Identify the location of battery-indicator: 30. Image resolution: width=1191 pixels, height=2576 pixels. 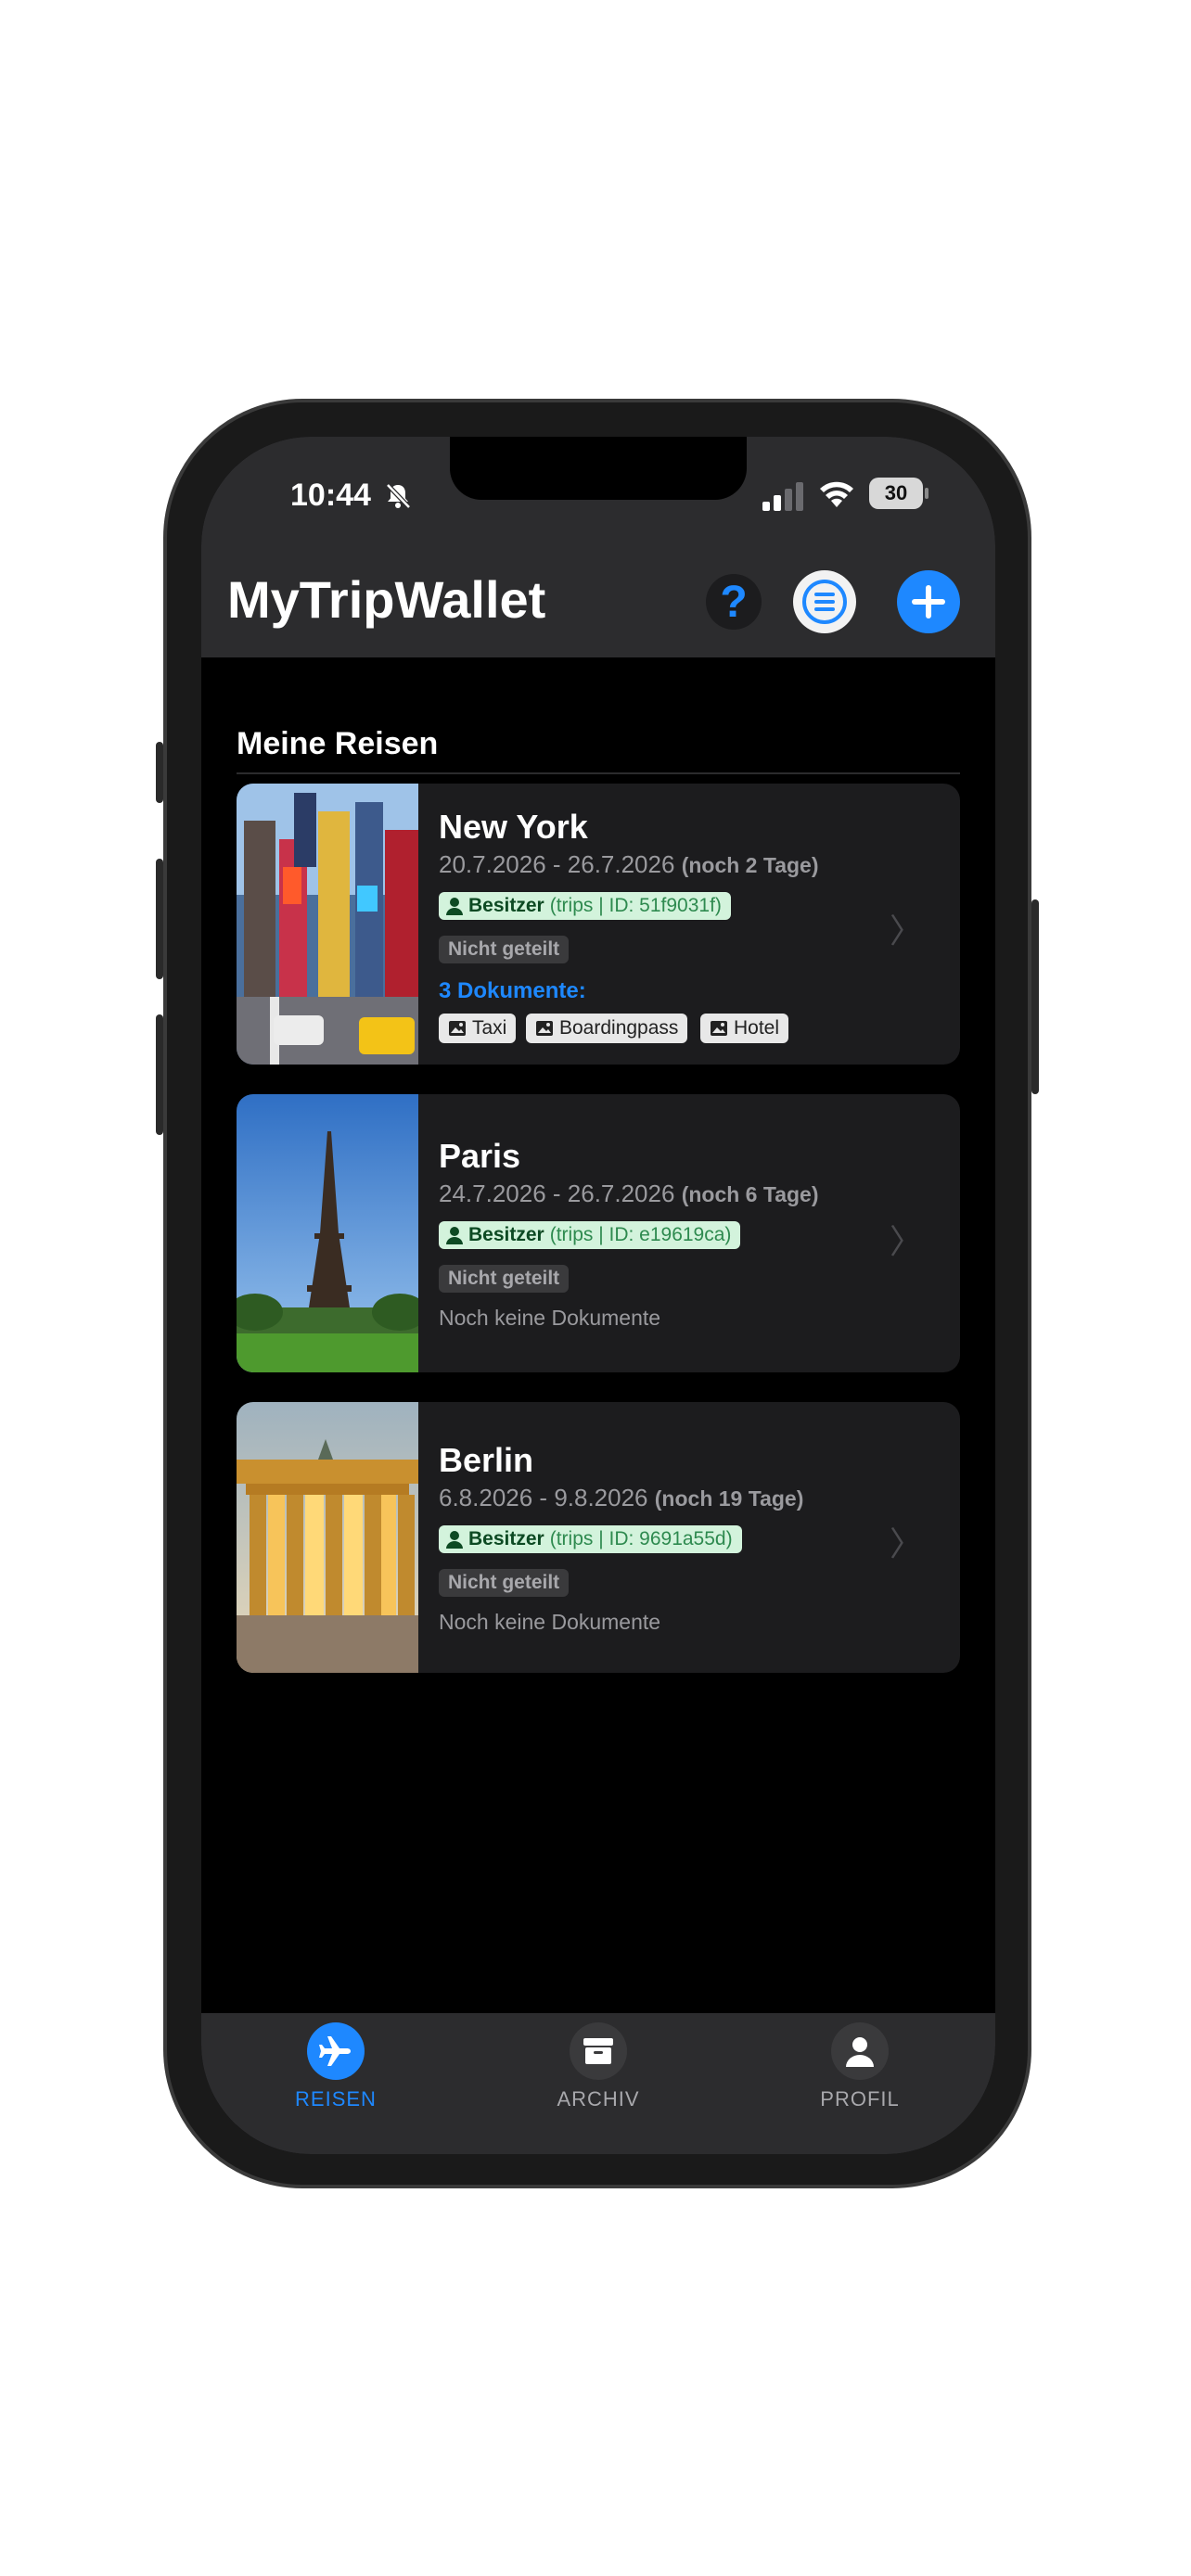
(896, 493).